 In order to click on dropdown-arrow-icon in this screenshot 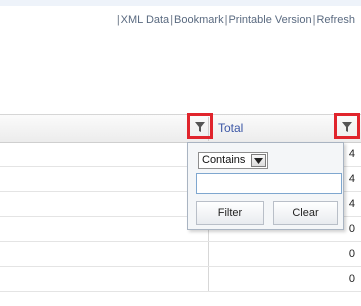, I will do `click(258, 160)`.